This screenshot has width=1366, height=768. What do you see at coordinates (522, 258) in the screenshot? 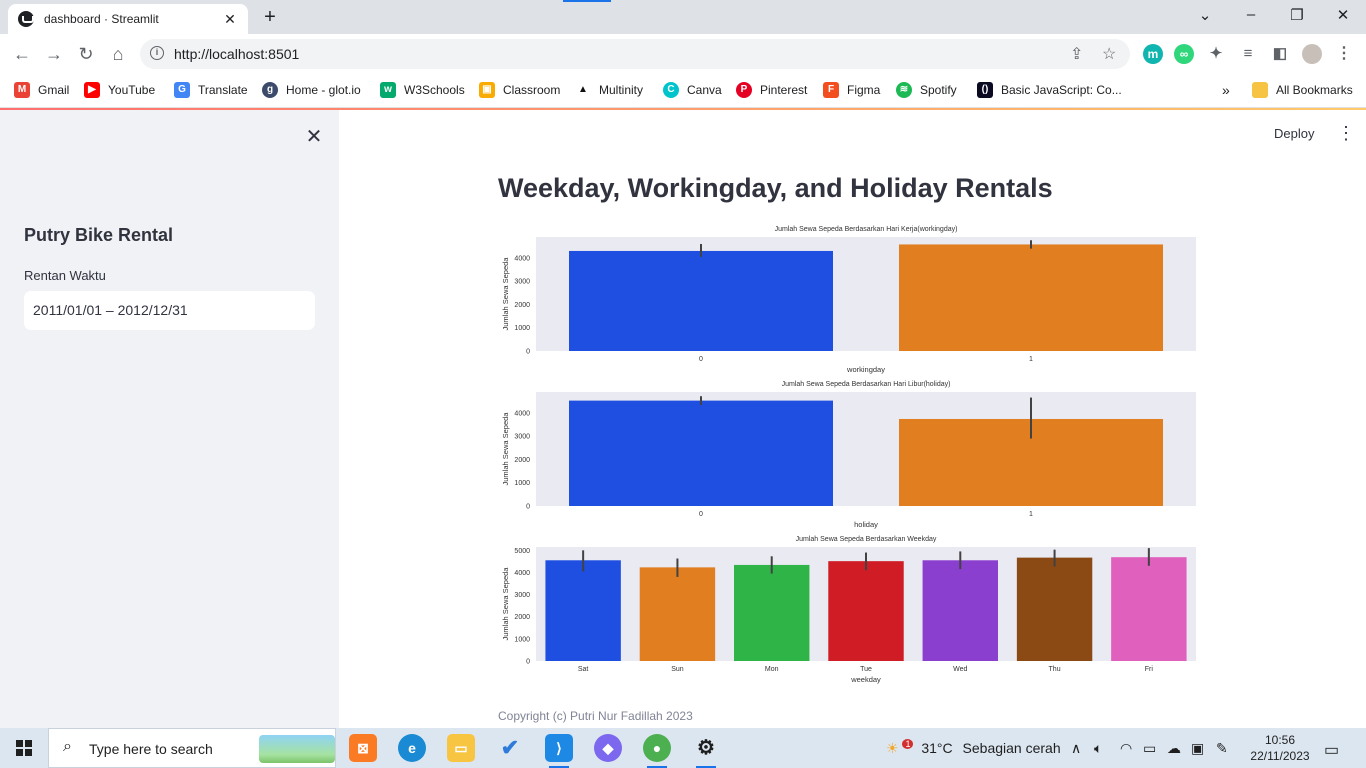
I see `y-tick-label: 4000` at bounding box center [522, 258].